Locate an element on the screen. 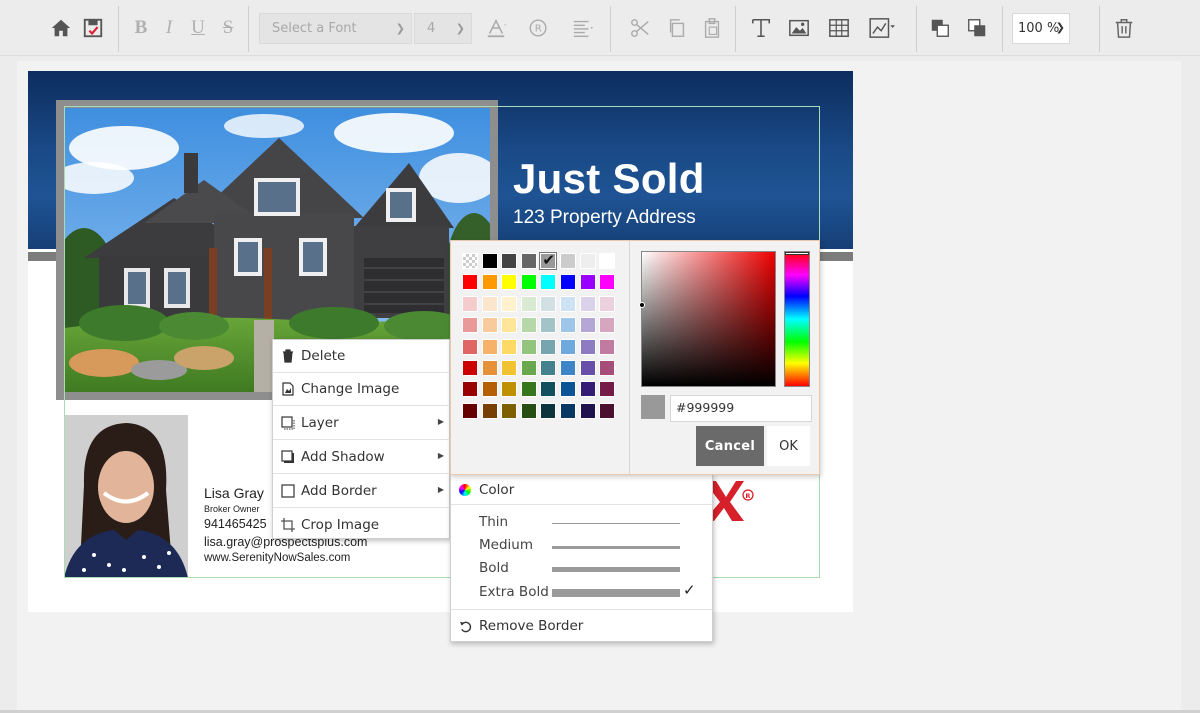  brokerage-logo: R is located at coordinates (730, 500).